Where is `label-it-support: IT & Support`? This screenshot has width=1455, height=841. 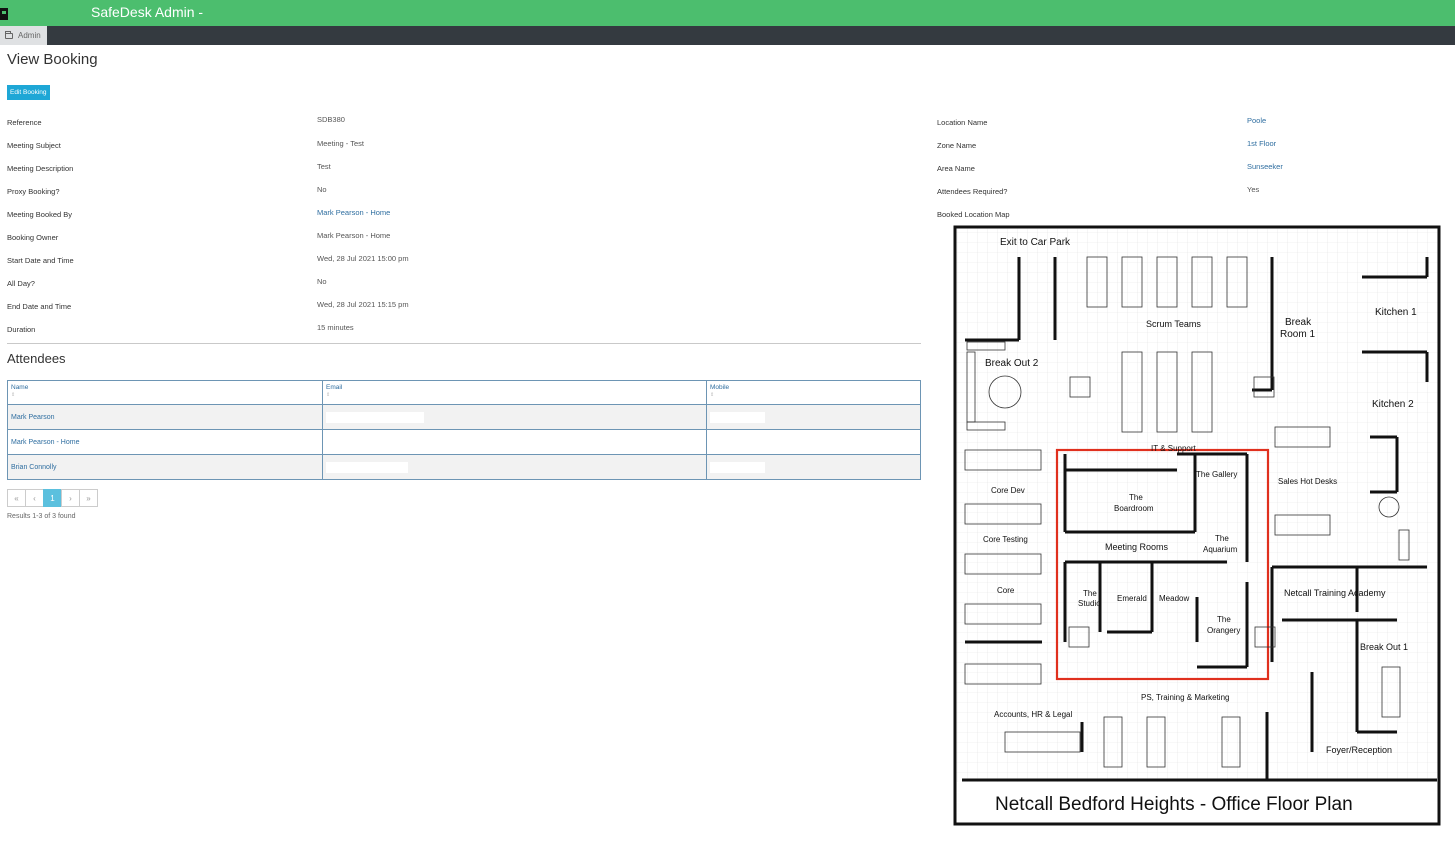 label-it-support: IT & Support is located at coordinates (1174, 448).